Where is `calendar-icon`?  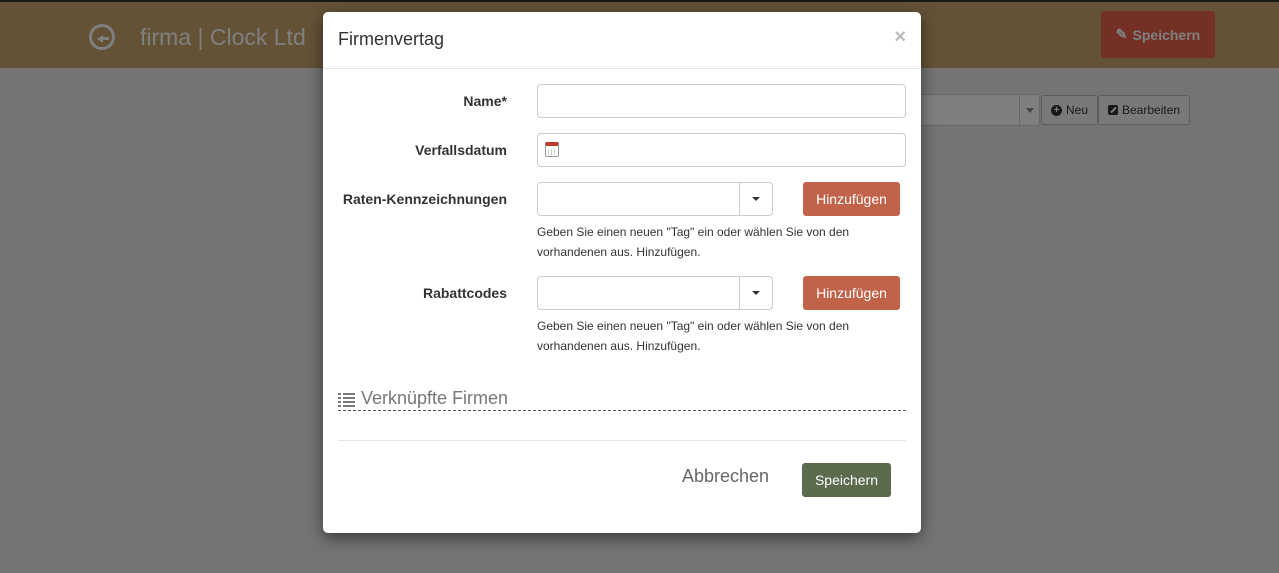 calendar-icon is located at coordinates (552, 149).